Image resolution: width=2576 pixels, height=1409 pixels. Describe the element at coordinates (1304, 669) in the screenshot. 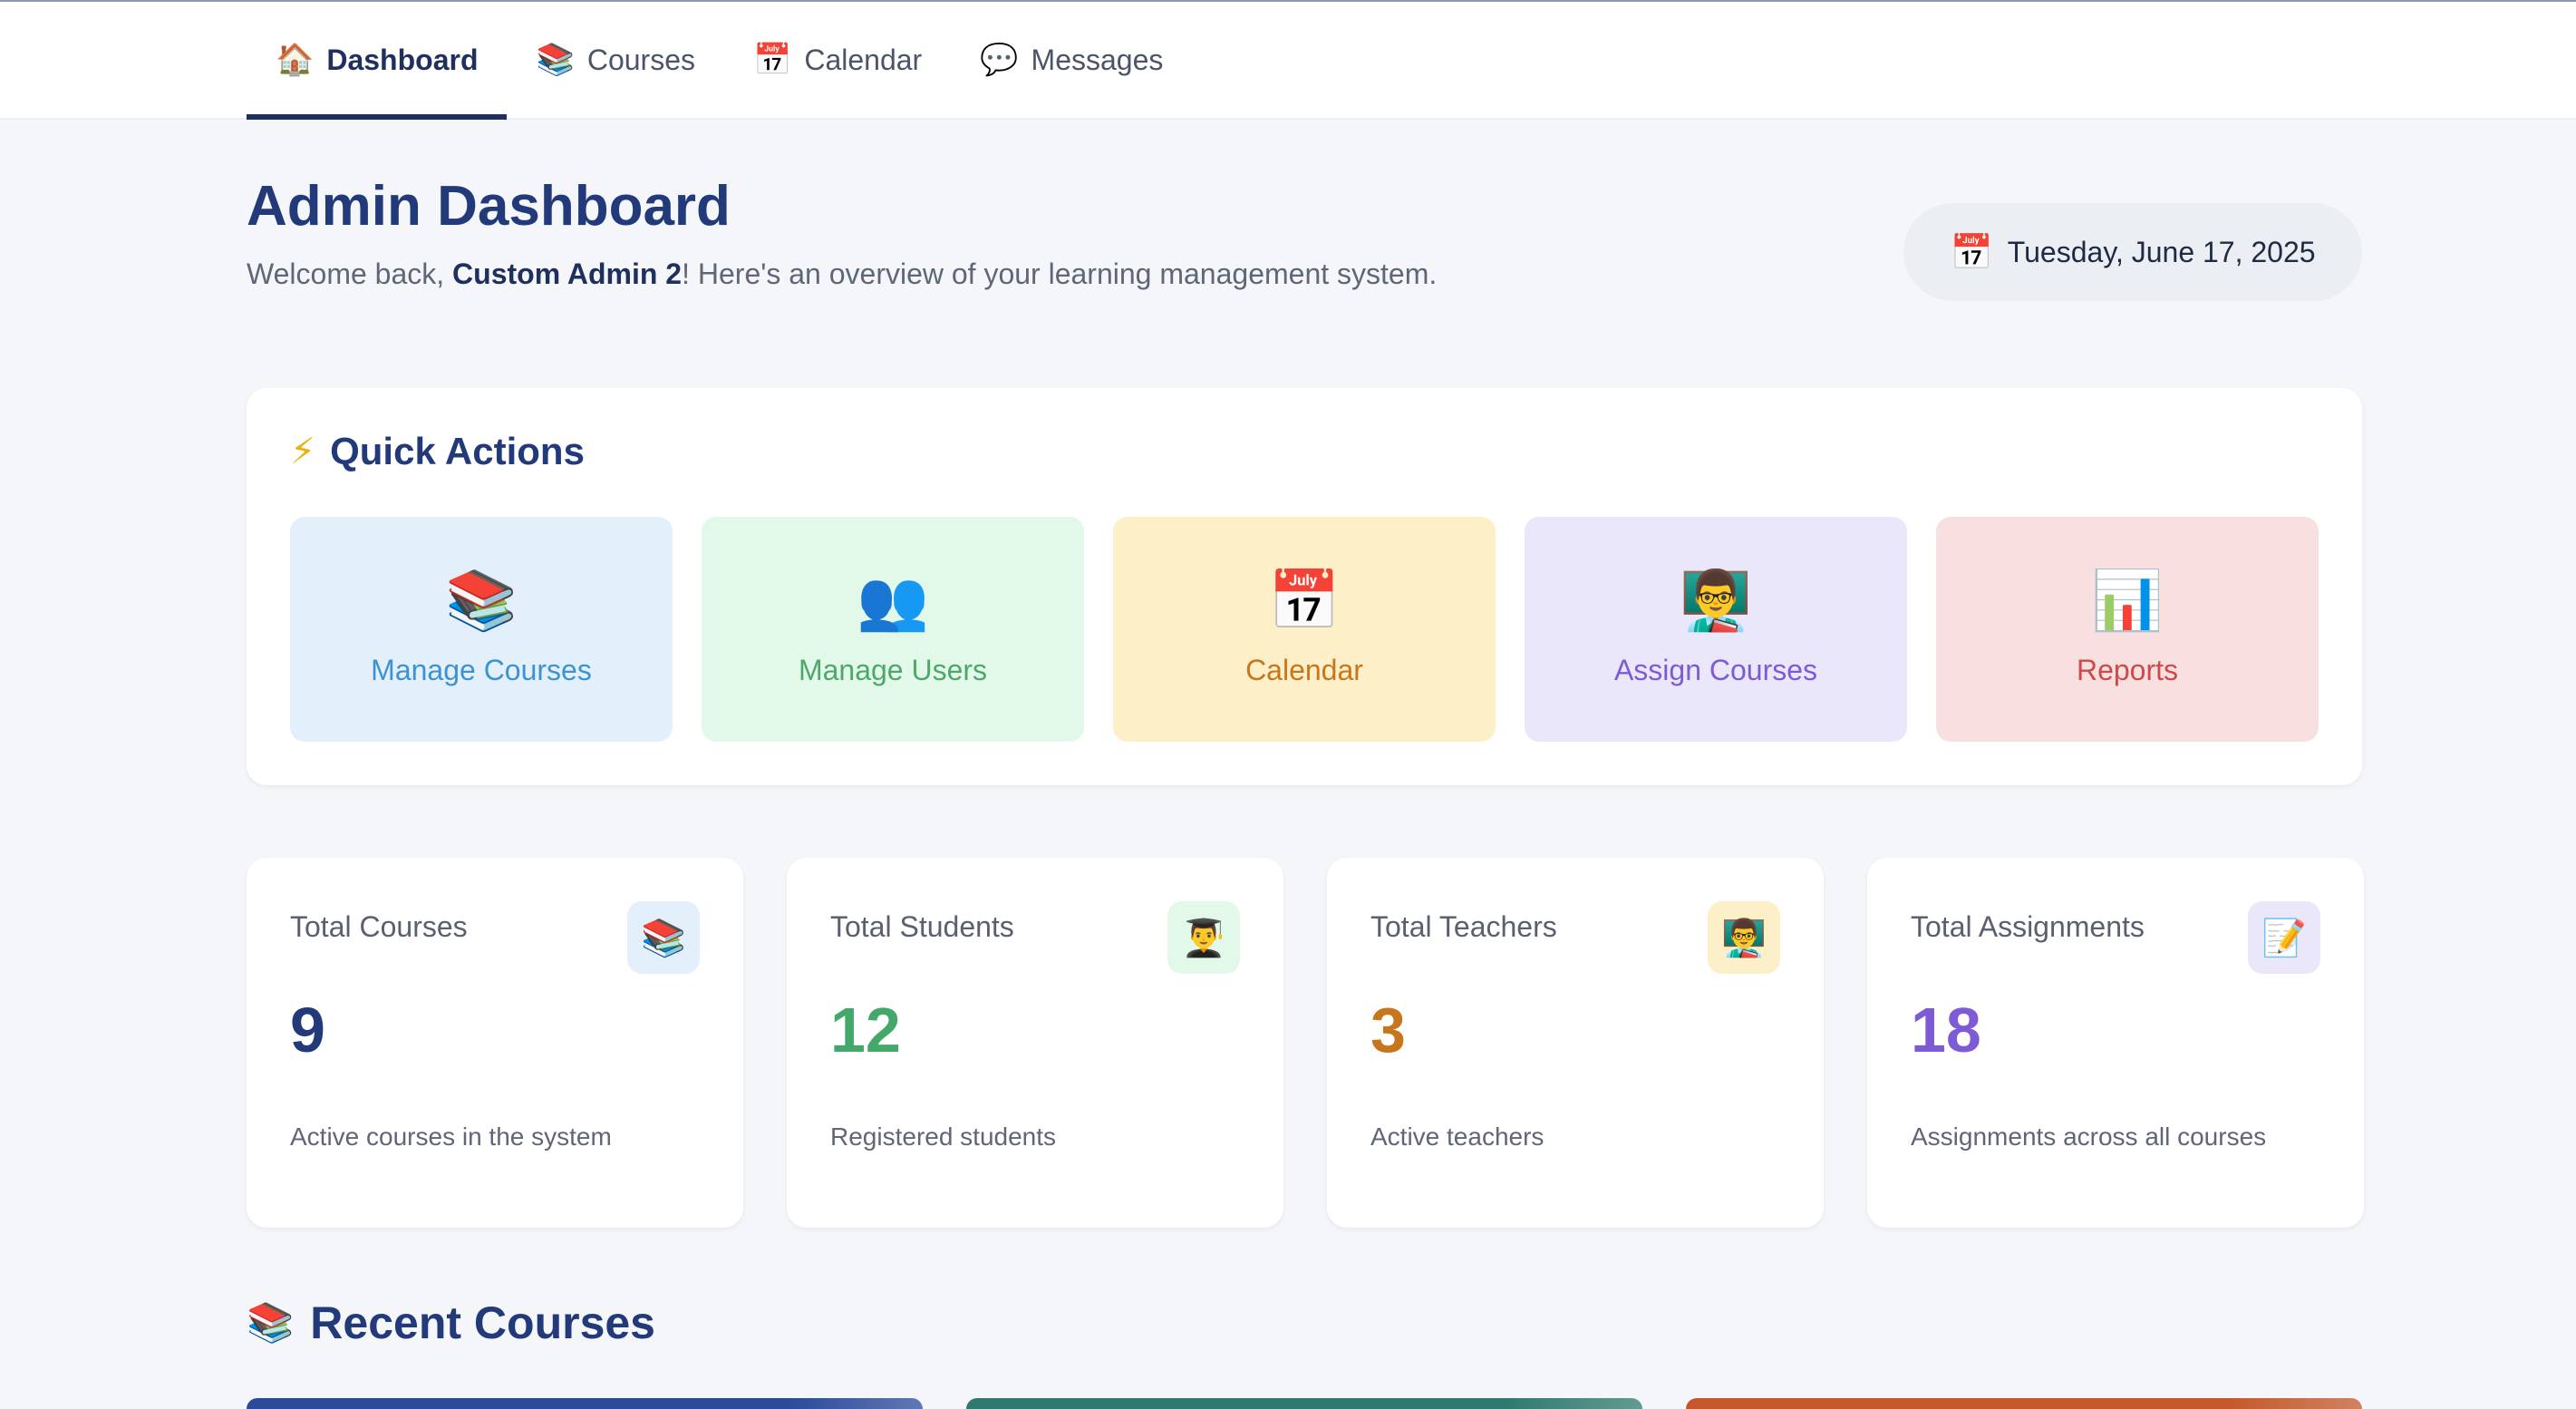

I see `action-label: Calendar` at that location.